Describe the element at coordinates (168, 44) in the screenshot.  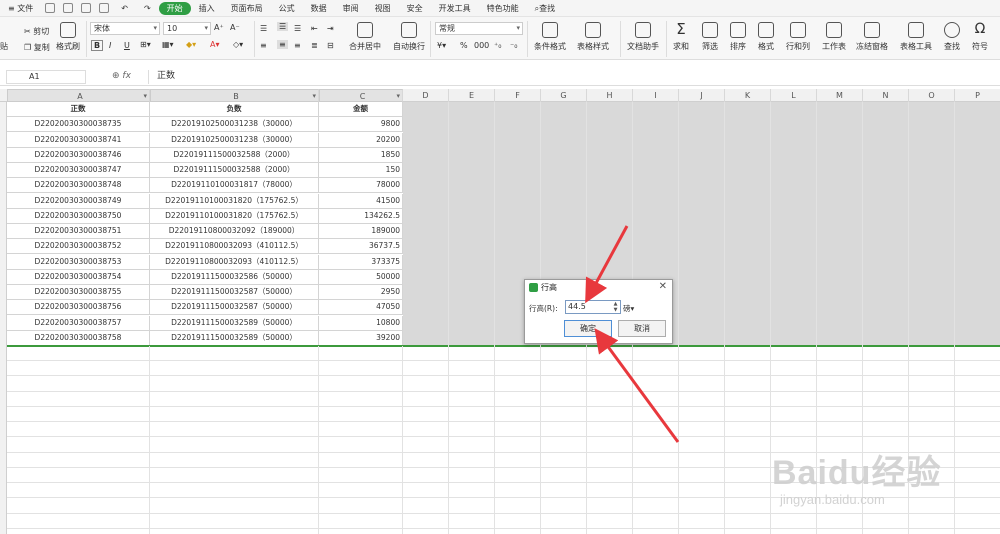
I see `cell-fill-icon: ▦▾` at that location.